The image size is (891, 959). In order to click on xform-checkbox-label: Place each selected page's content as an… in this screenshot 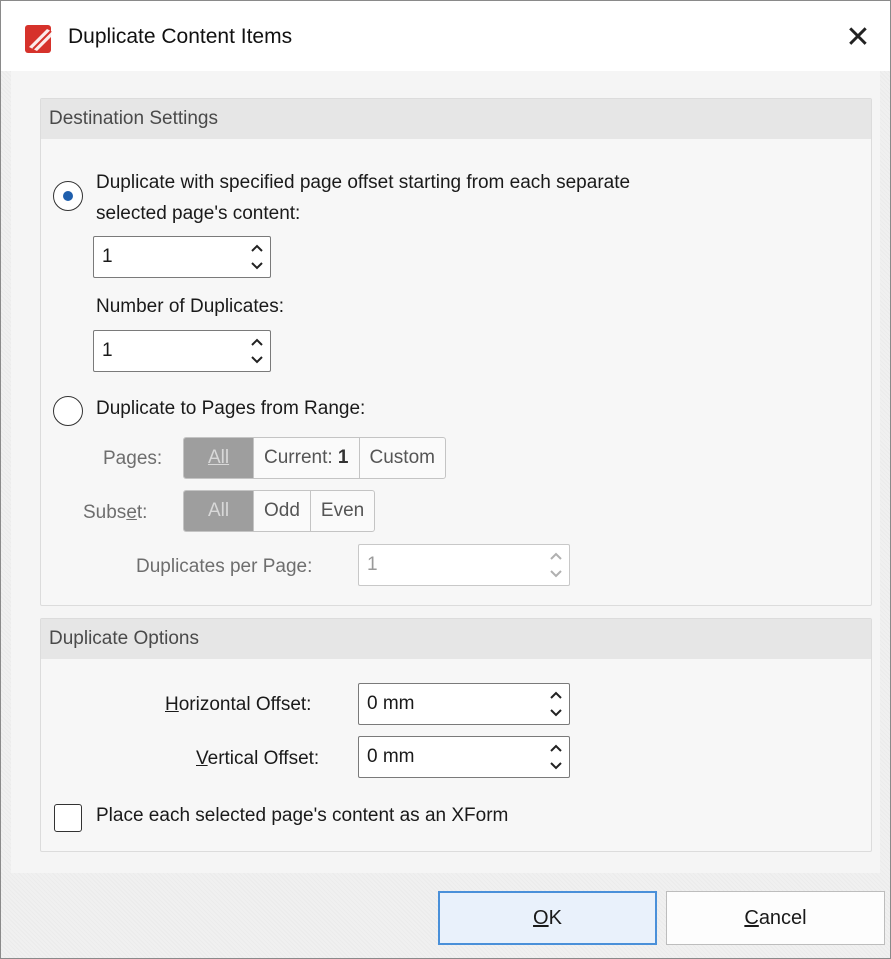, I will do `click(302, 815)`.